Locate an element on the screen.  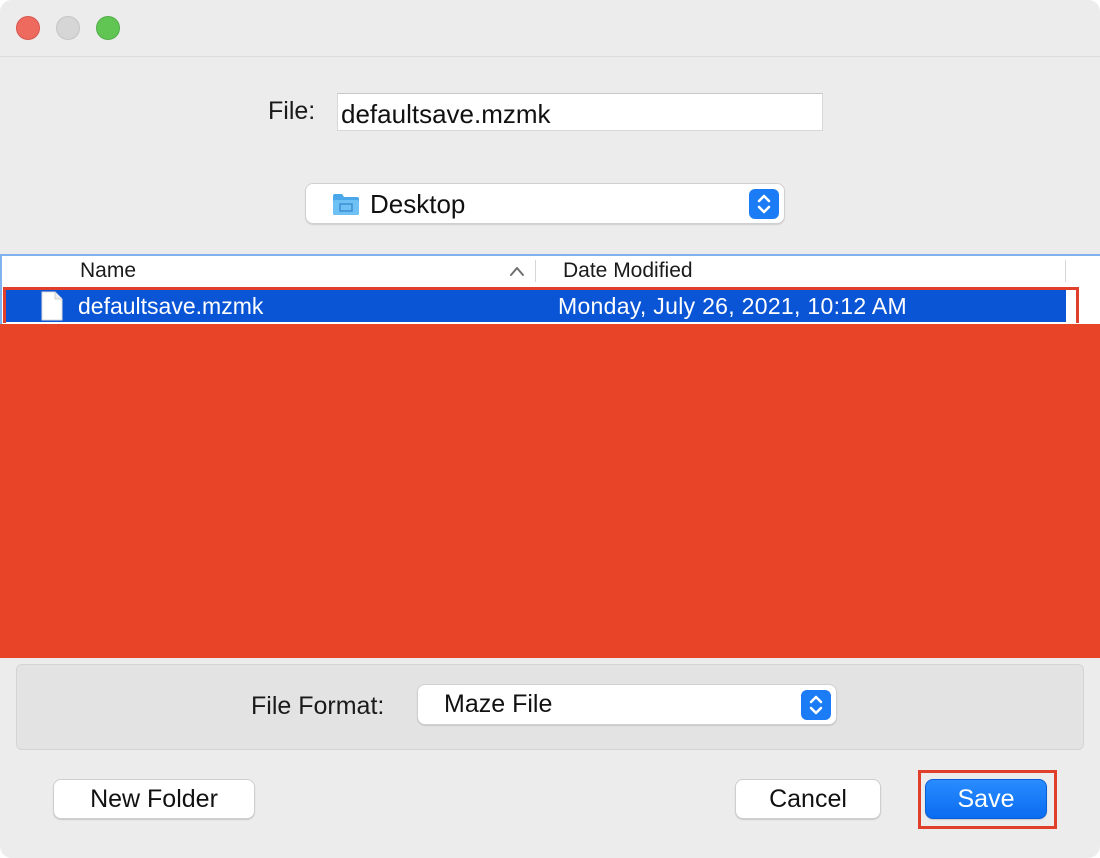
file-name-label: File: is located at coordinates (292, 111).